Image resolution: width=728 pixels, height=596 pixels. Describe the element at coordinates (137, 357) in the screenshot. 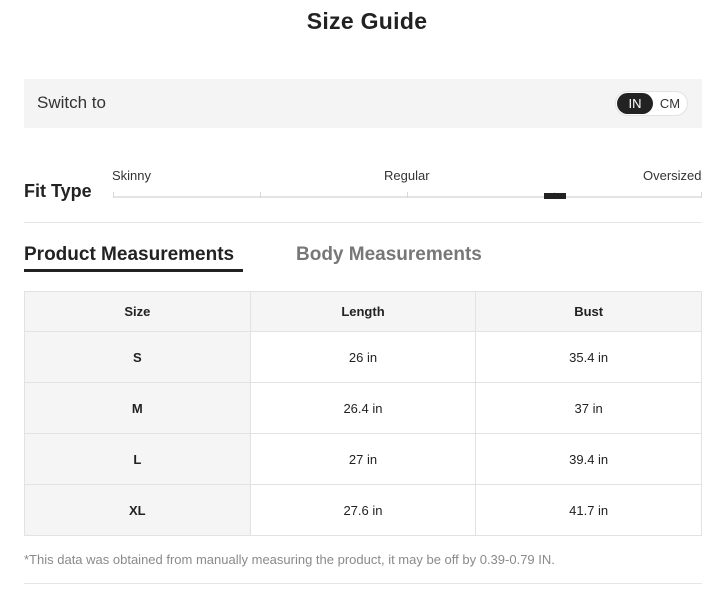

I see `size-cell: S` at that location.